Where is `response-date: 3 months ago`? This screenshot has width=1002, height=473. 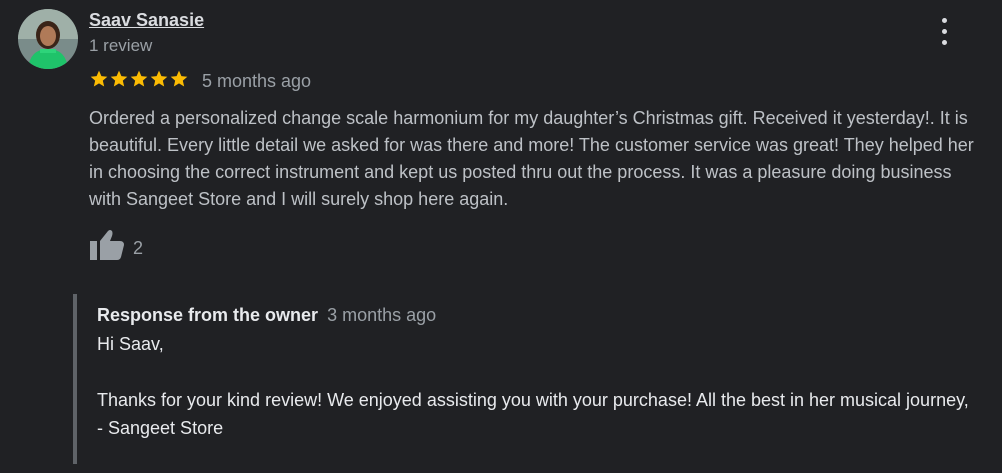 response-date: 3 months ago is located at coordinates (382, 315).